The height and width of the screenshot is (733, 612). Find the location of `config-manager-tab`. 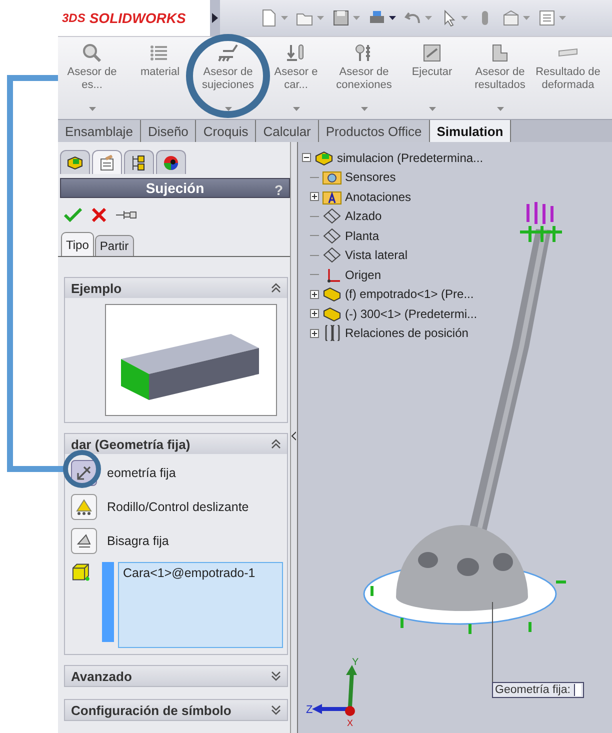

config-manager-tab is located at coordinates (139, 162).